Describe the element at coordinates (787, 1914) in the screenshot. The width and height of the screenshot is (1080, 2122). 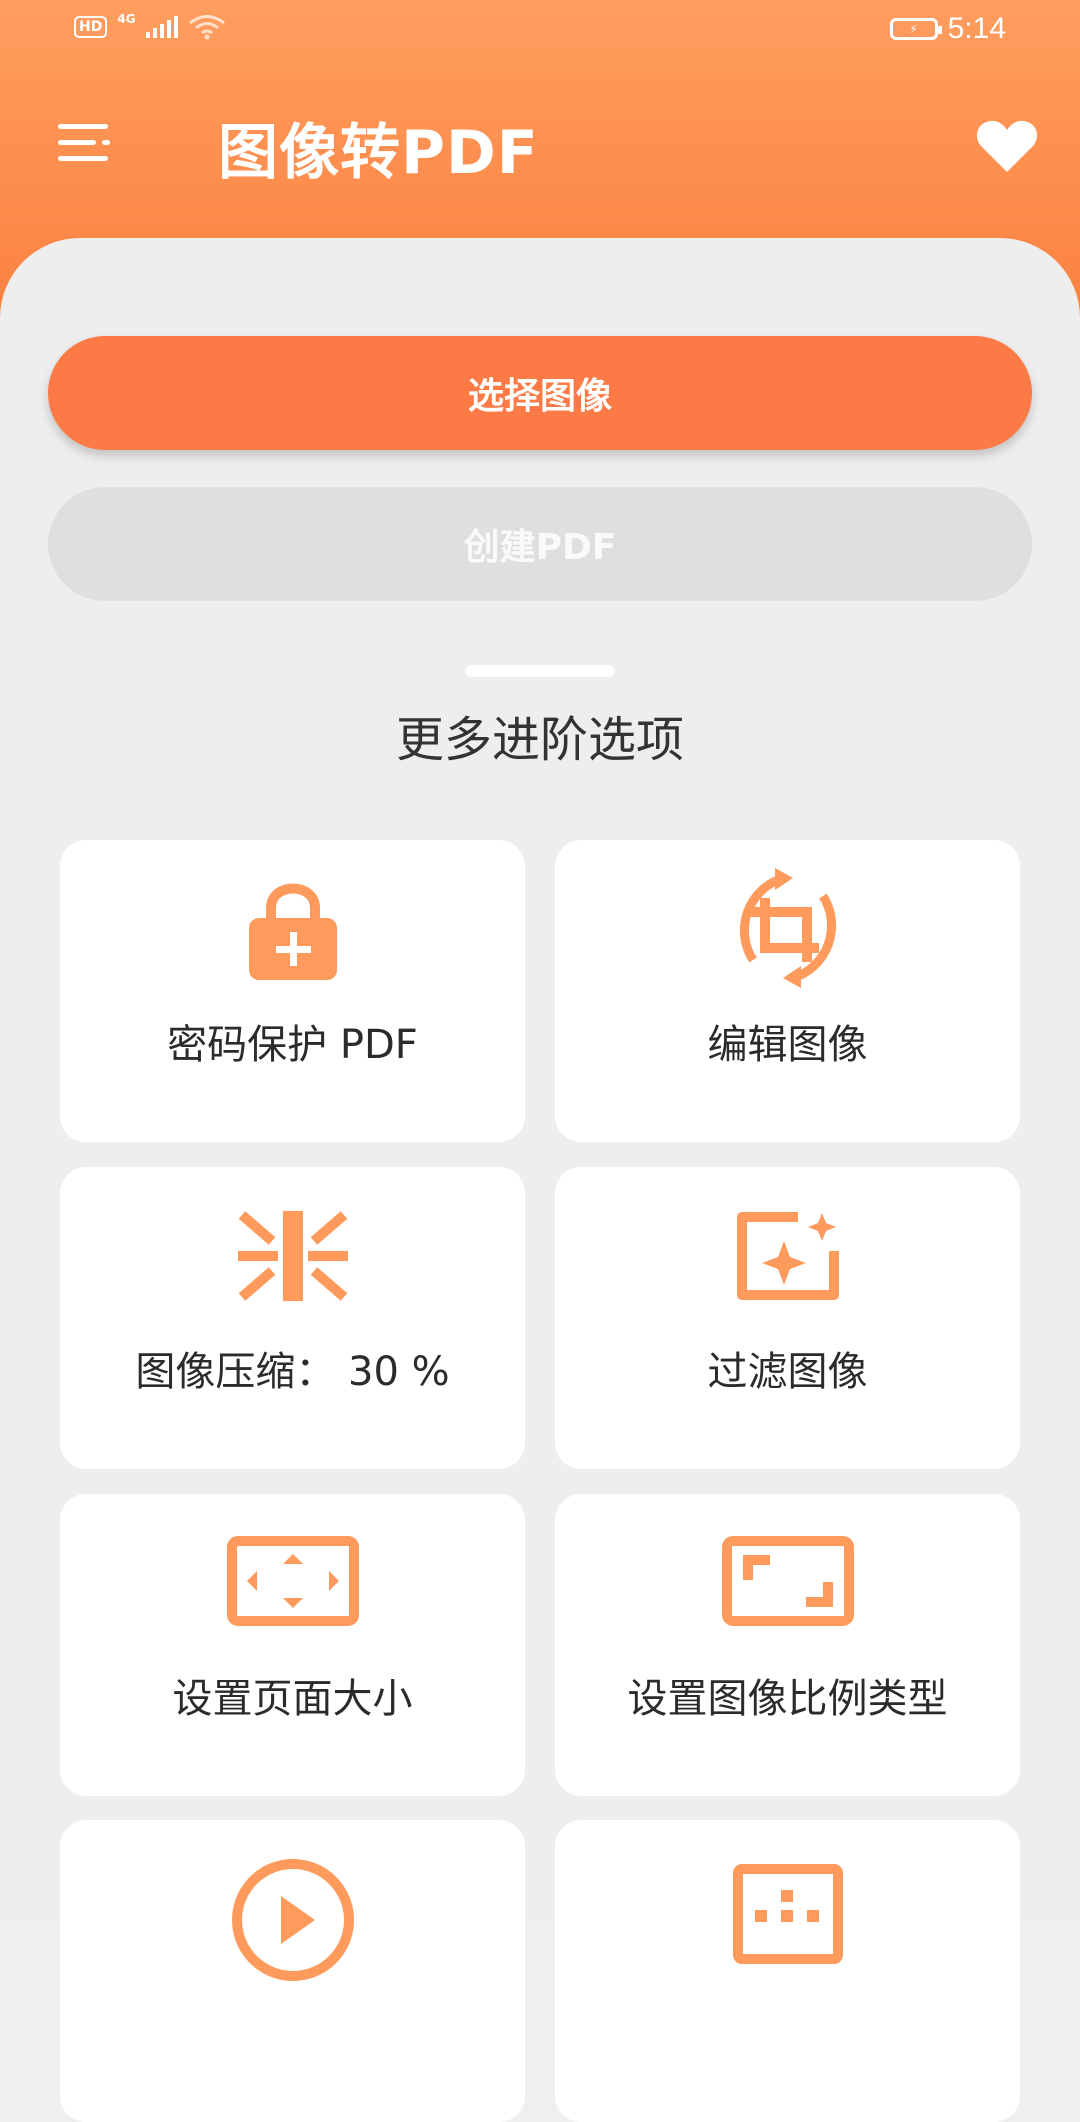
I see `grid-icon` at that location.